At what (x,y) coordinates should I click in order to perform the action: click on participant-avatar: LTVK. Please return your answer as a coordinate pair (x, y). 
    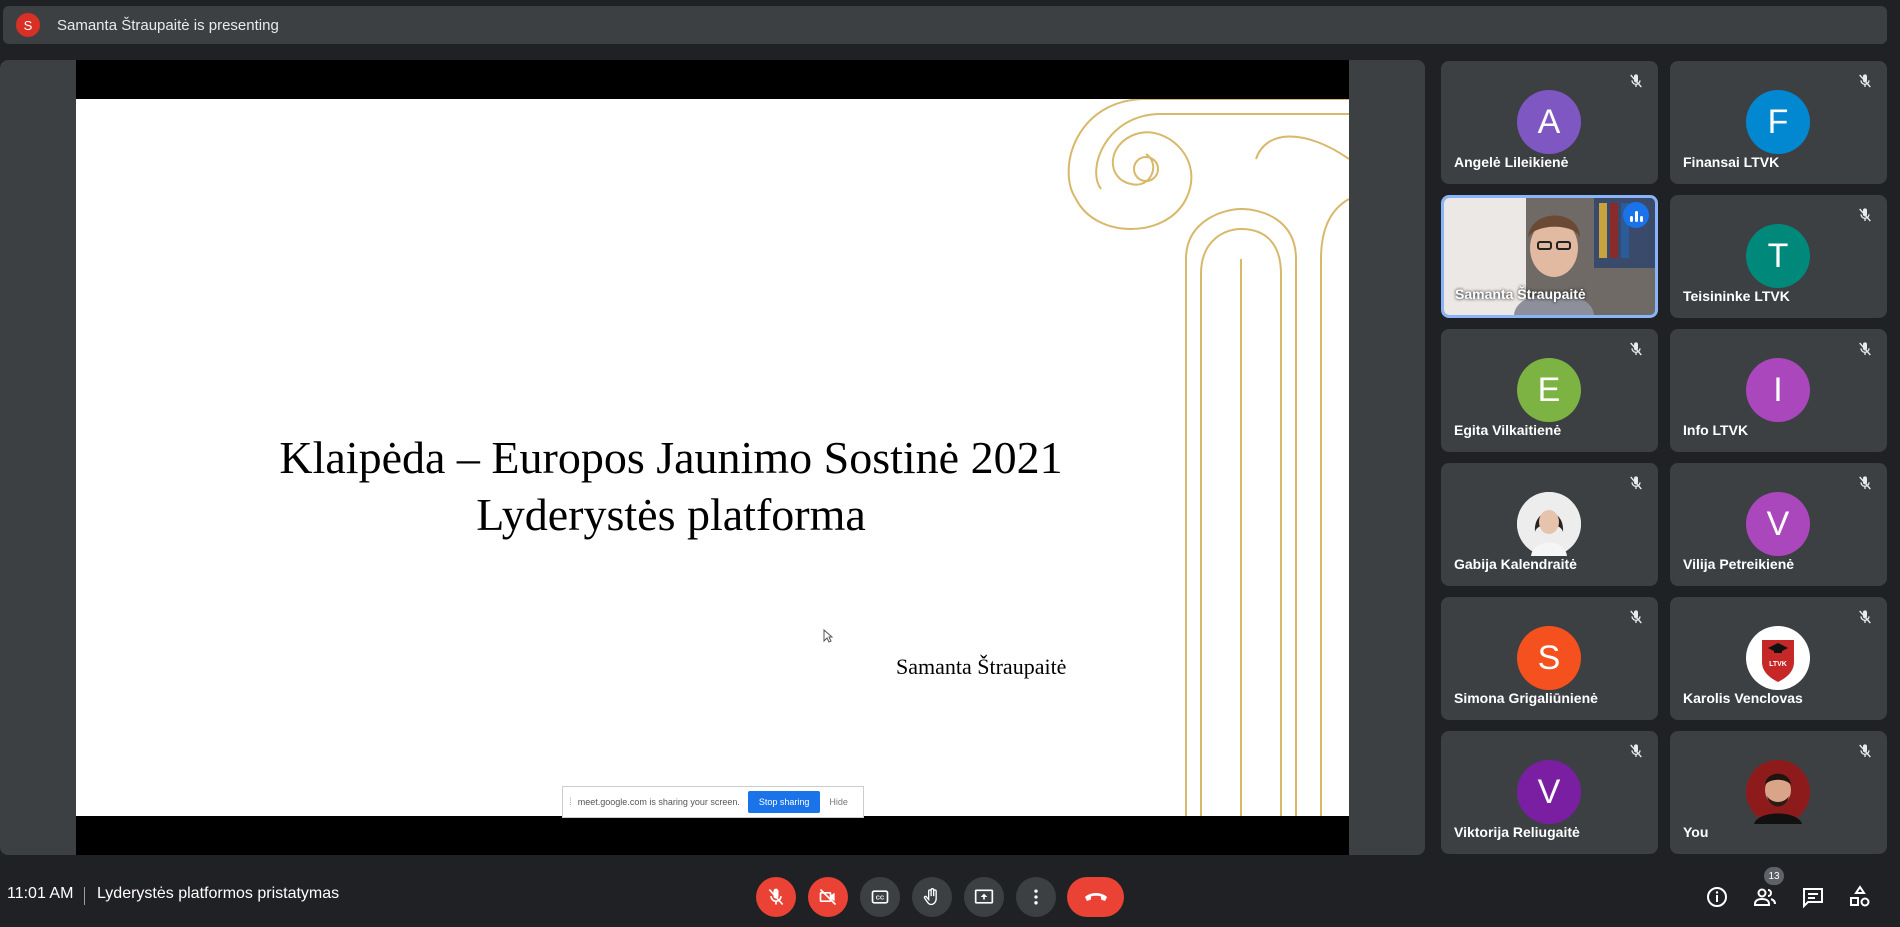
    Looking at the image, I should click on (1778, 658).